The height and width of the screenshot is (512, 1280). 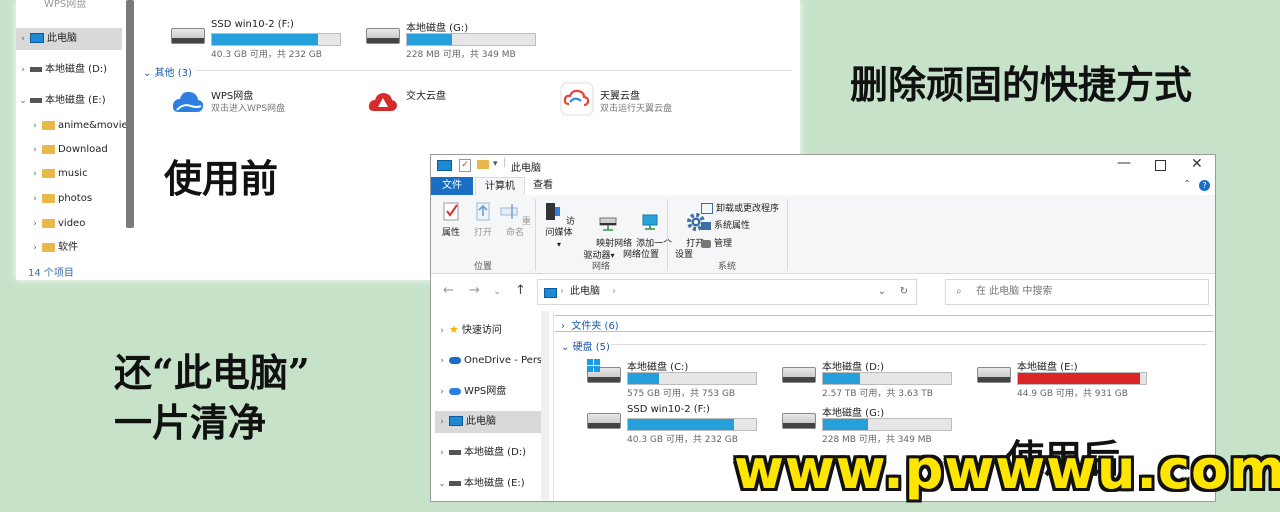 What do you see at coordinates (716, 244) in the screenshot?
I see `manage-button: 管理` at bounding box center [716, 244].